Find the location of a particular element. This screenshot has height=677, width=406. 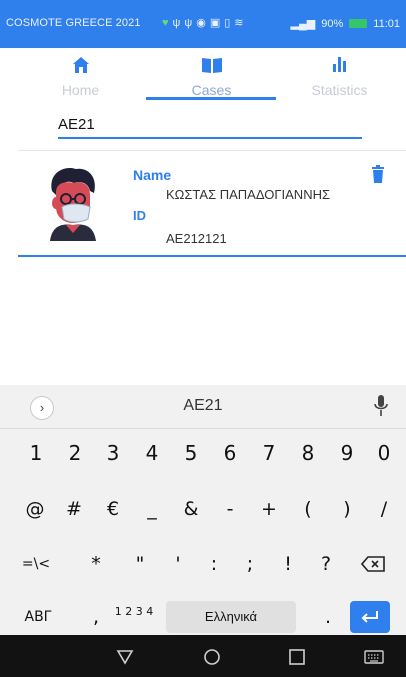

key: 6 is located at coordinates (230, 453).